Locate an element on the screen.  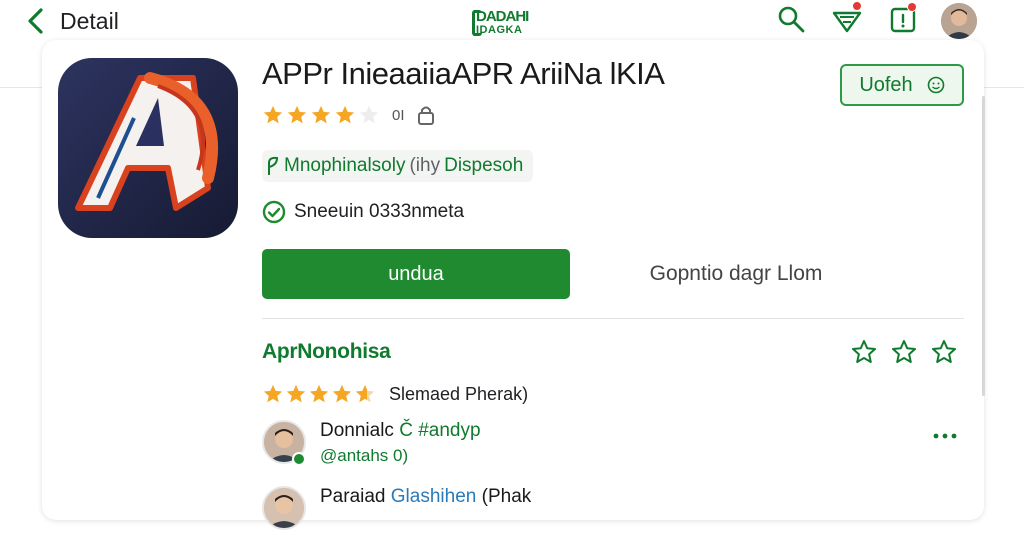
category-label: Mnophinalsoly is located at coordinates (345, 165).